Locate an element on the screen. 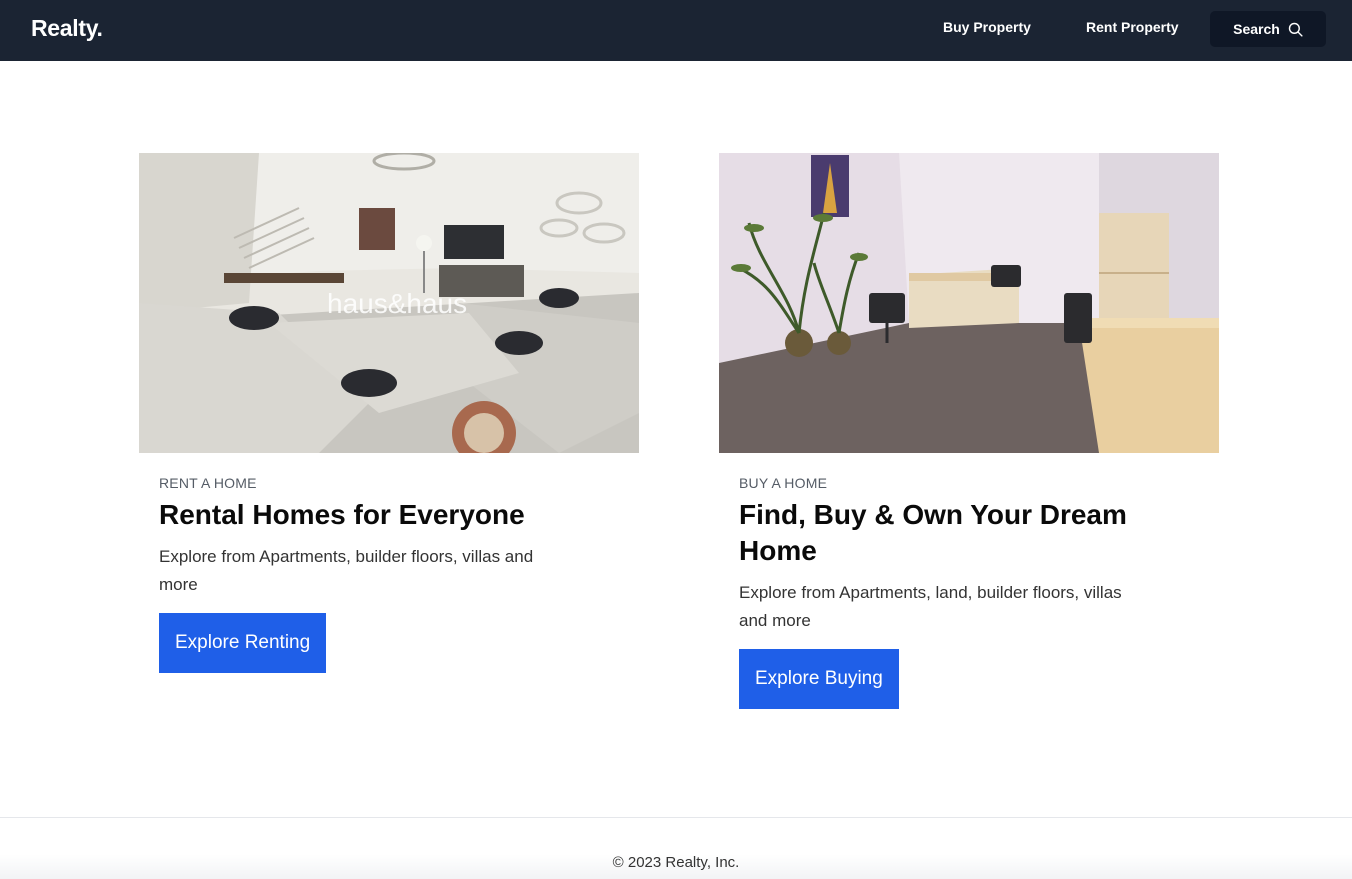 The height and width of the screenshot is (879, 1352). explore-buying-button: Explore Buying is located at coordinates (819, 679).